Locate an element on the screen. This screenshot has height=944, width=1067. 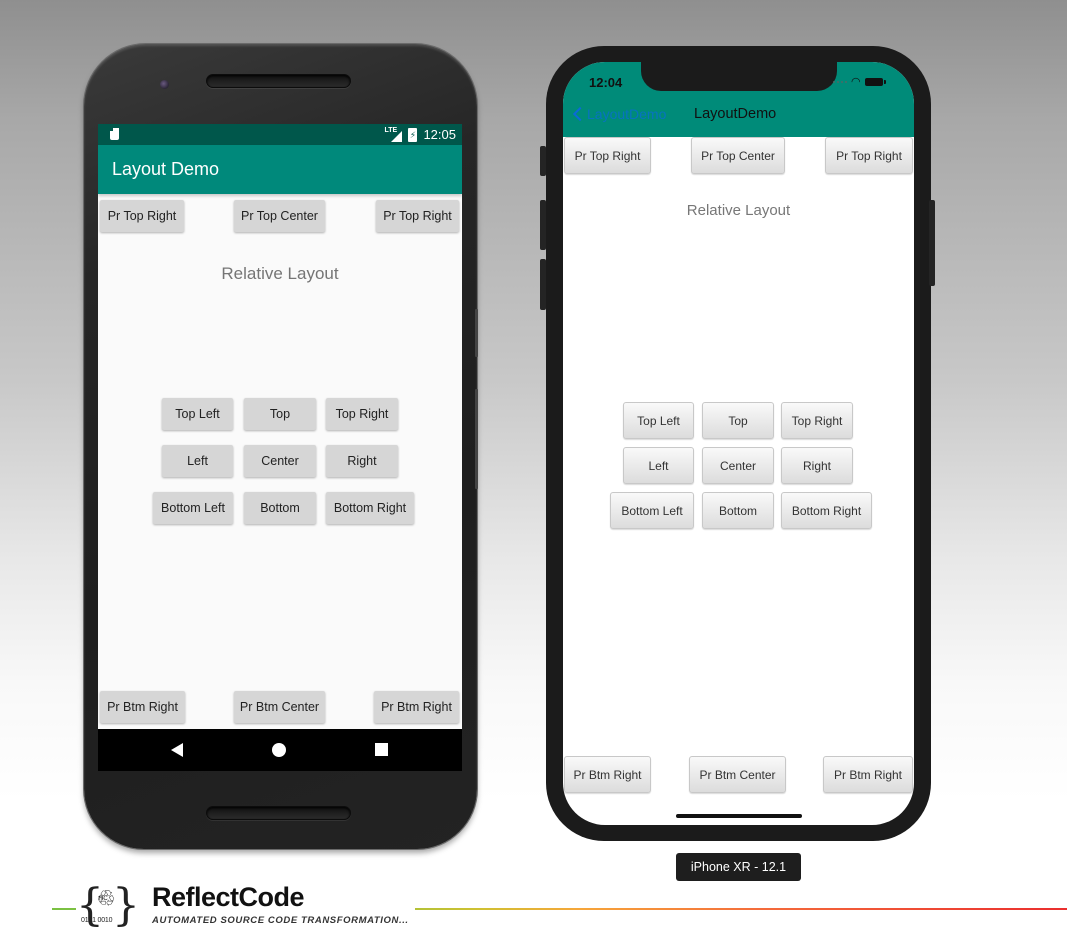
volume-up-button is located at coordinates (543, 225).